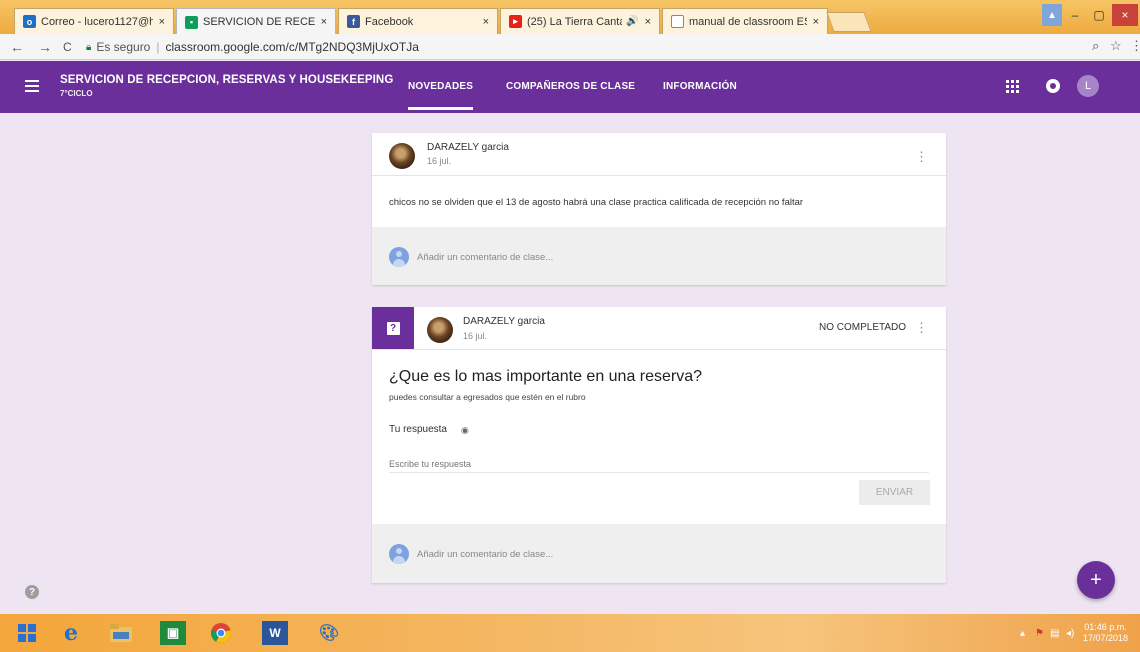  I want to click on maximize-button: ▢, so click(1099, 15).